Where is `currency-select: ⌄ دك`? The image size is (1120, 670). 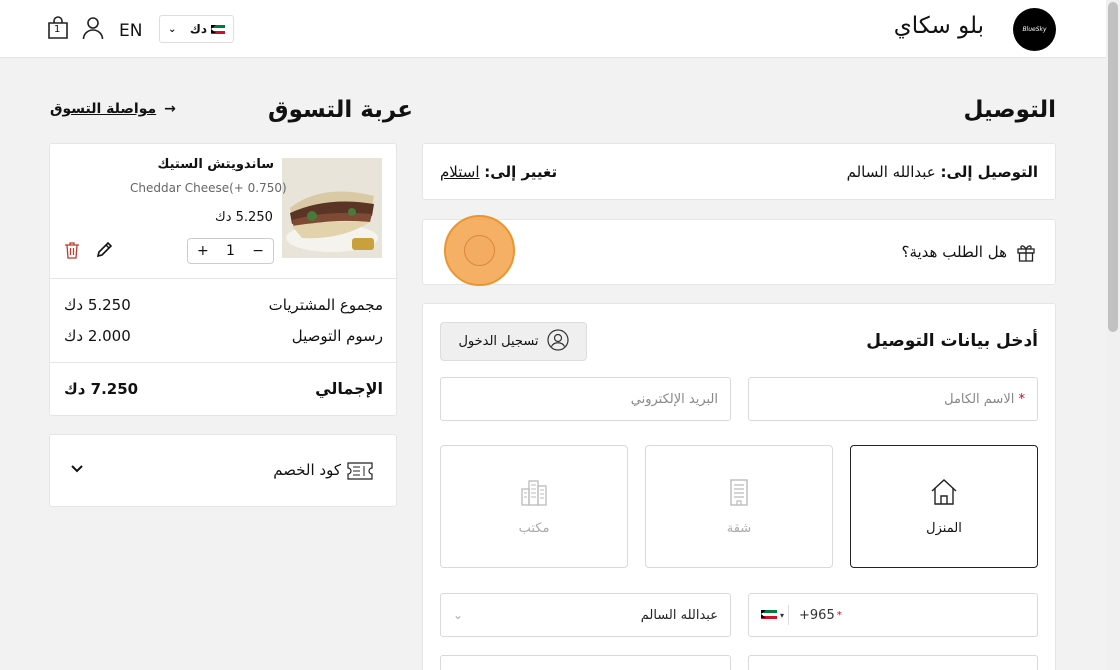 currency-select: ⌄ دك is located at coordinates (196, 29).